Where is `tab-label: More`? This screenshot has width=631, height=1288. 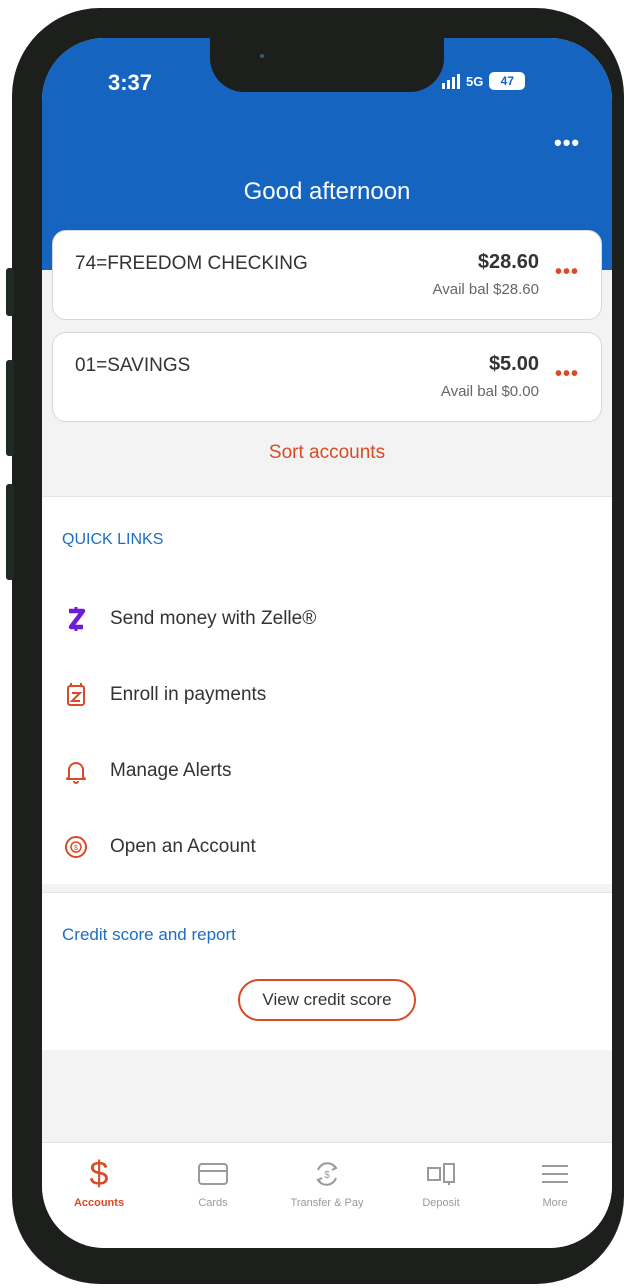 tab-label: More is located at coordinates (555, 1203).